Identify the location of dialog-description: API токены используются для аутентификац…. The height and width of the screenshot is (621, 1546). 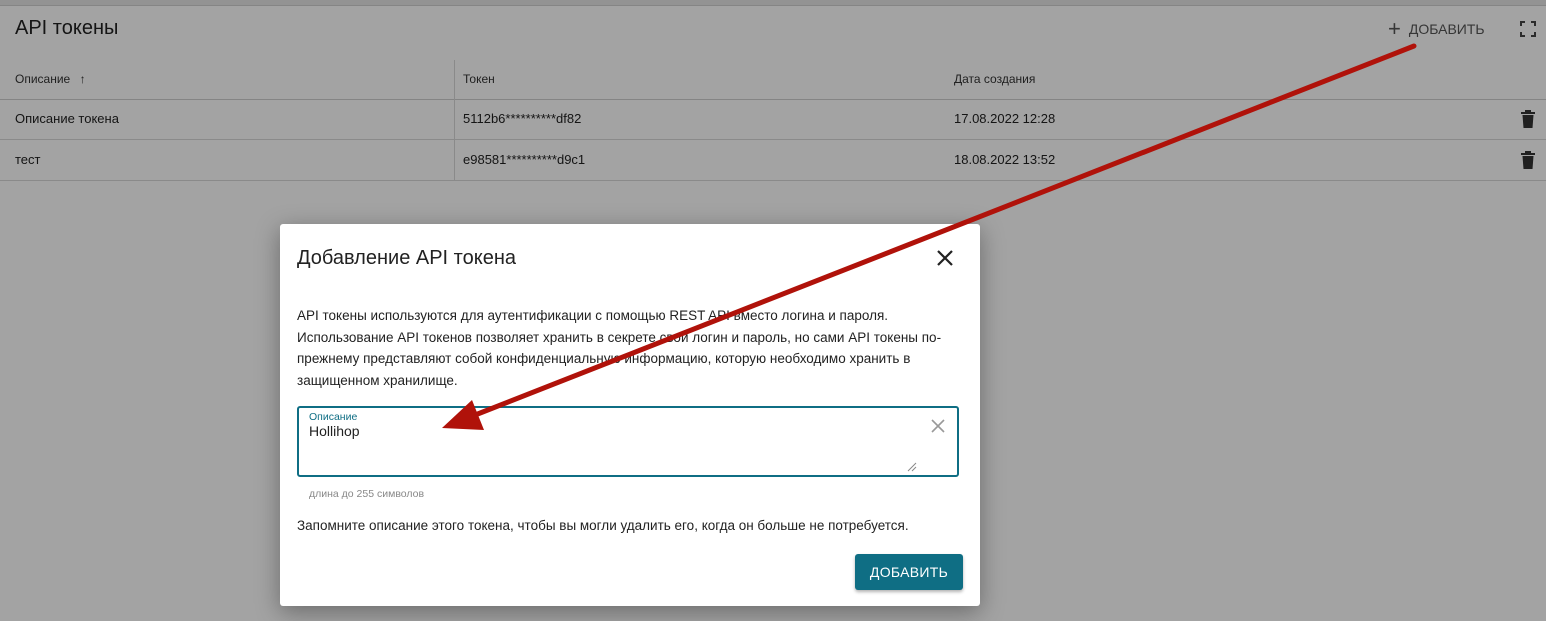
(619, 348).